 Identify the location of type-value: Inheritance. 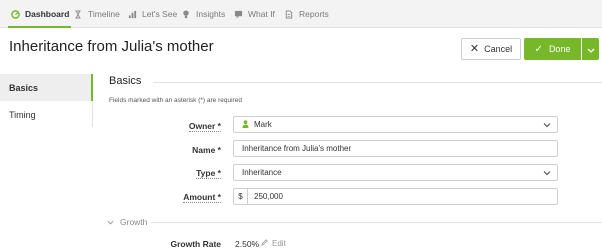
(262, 172).